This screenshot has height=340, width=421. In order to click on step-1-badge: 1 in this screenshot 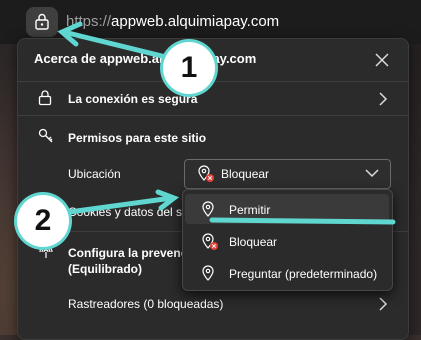, I will do `click(189, 68)`.